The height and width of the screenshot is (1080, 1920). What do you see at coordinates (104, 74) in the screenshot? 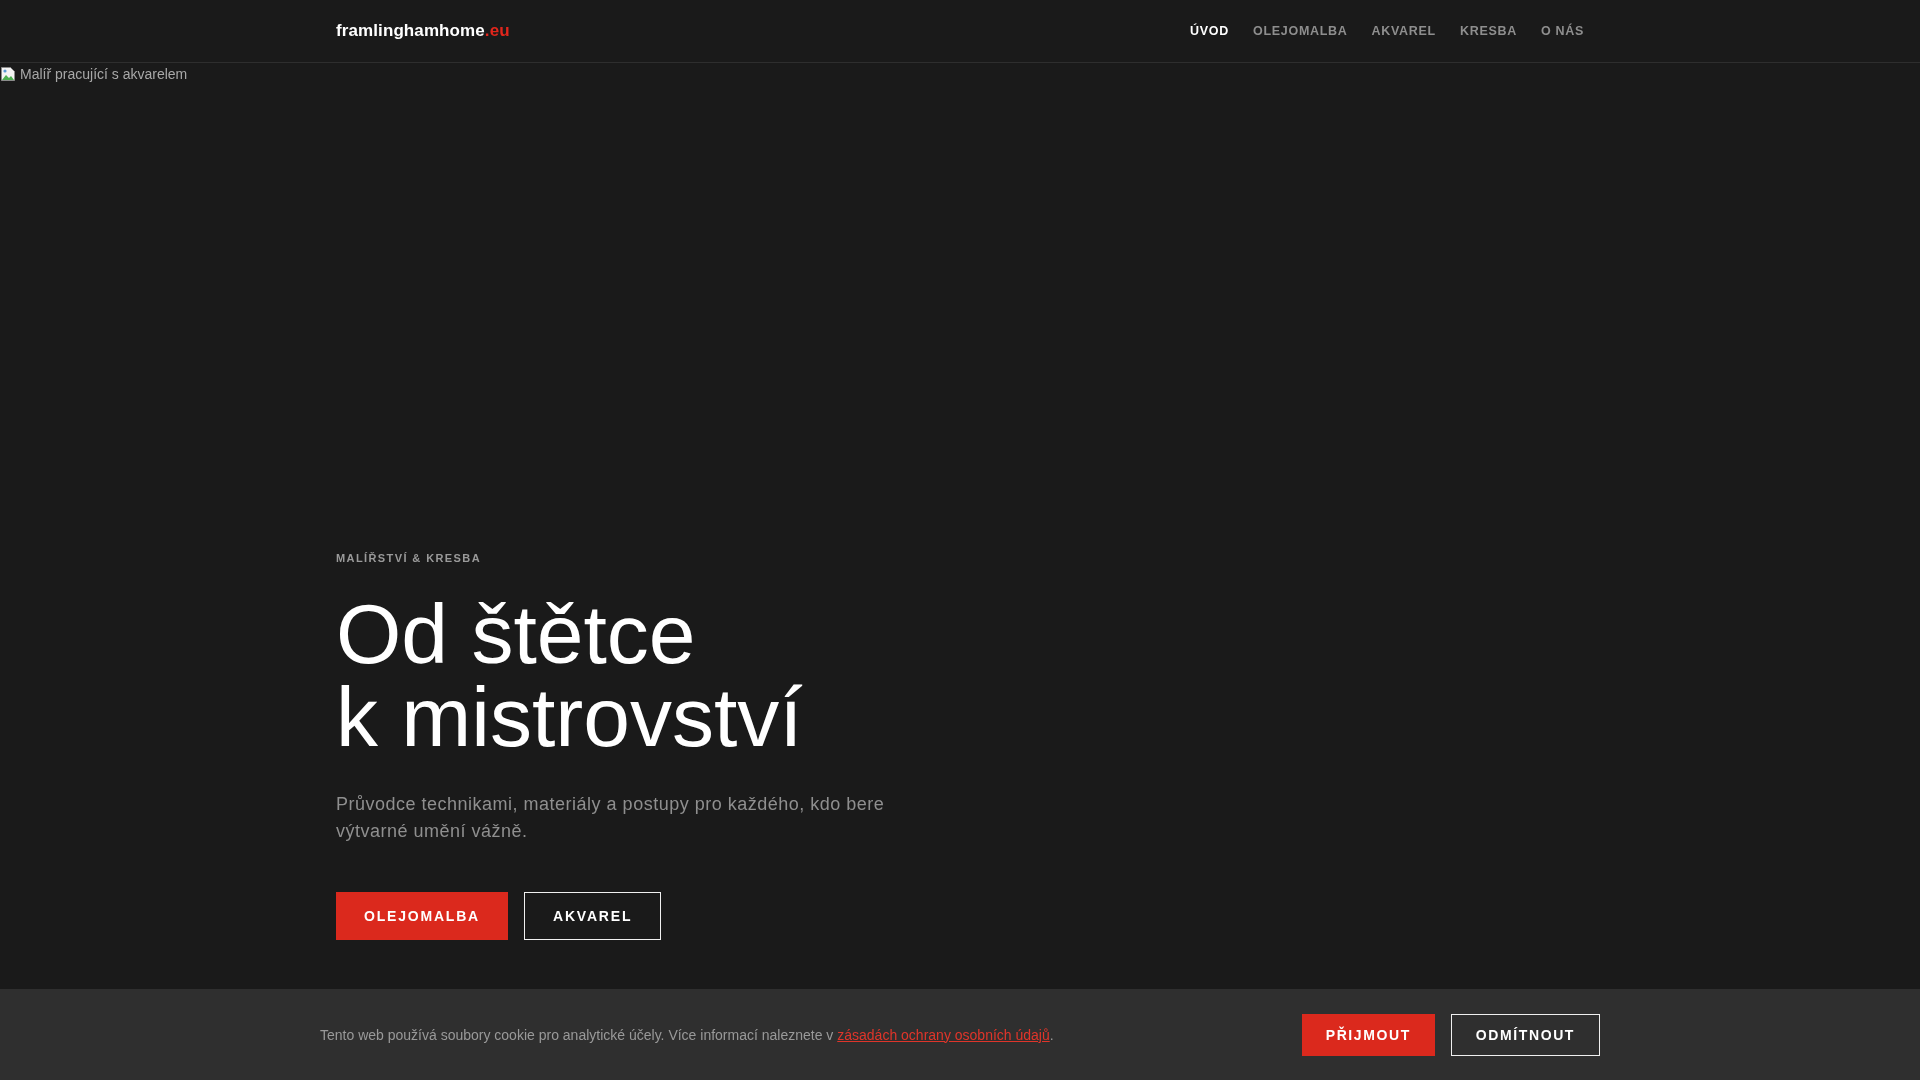
I see `image-alt-text: Malíř pracující s akvarelem` at bounding box center [104, 74].